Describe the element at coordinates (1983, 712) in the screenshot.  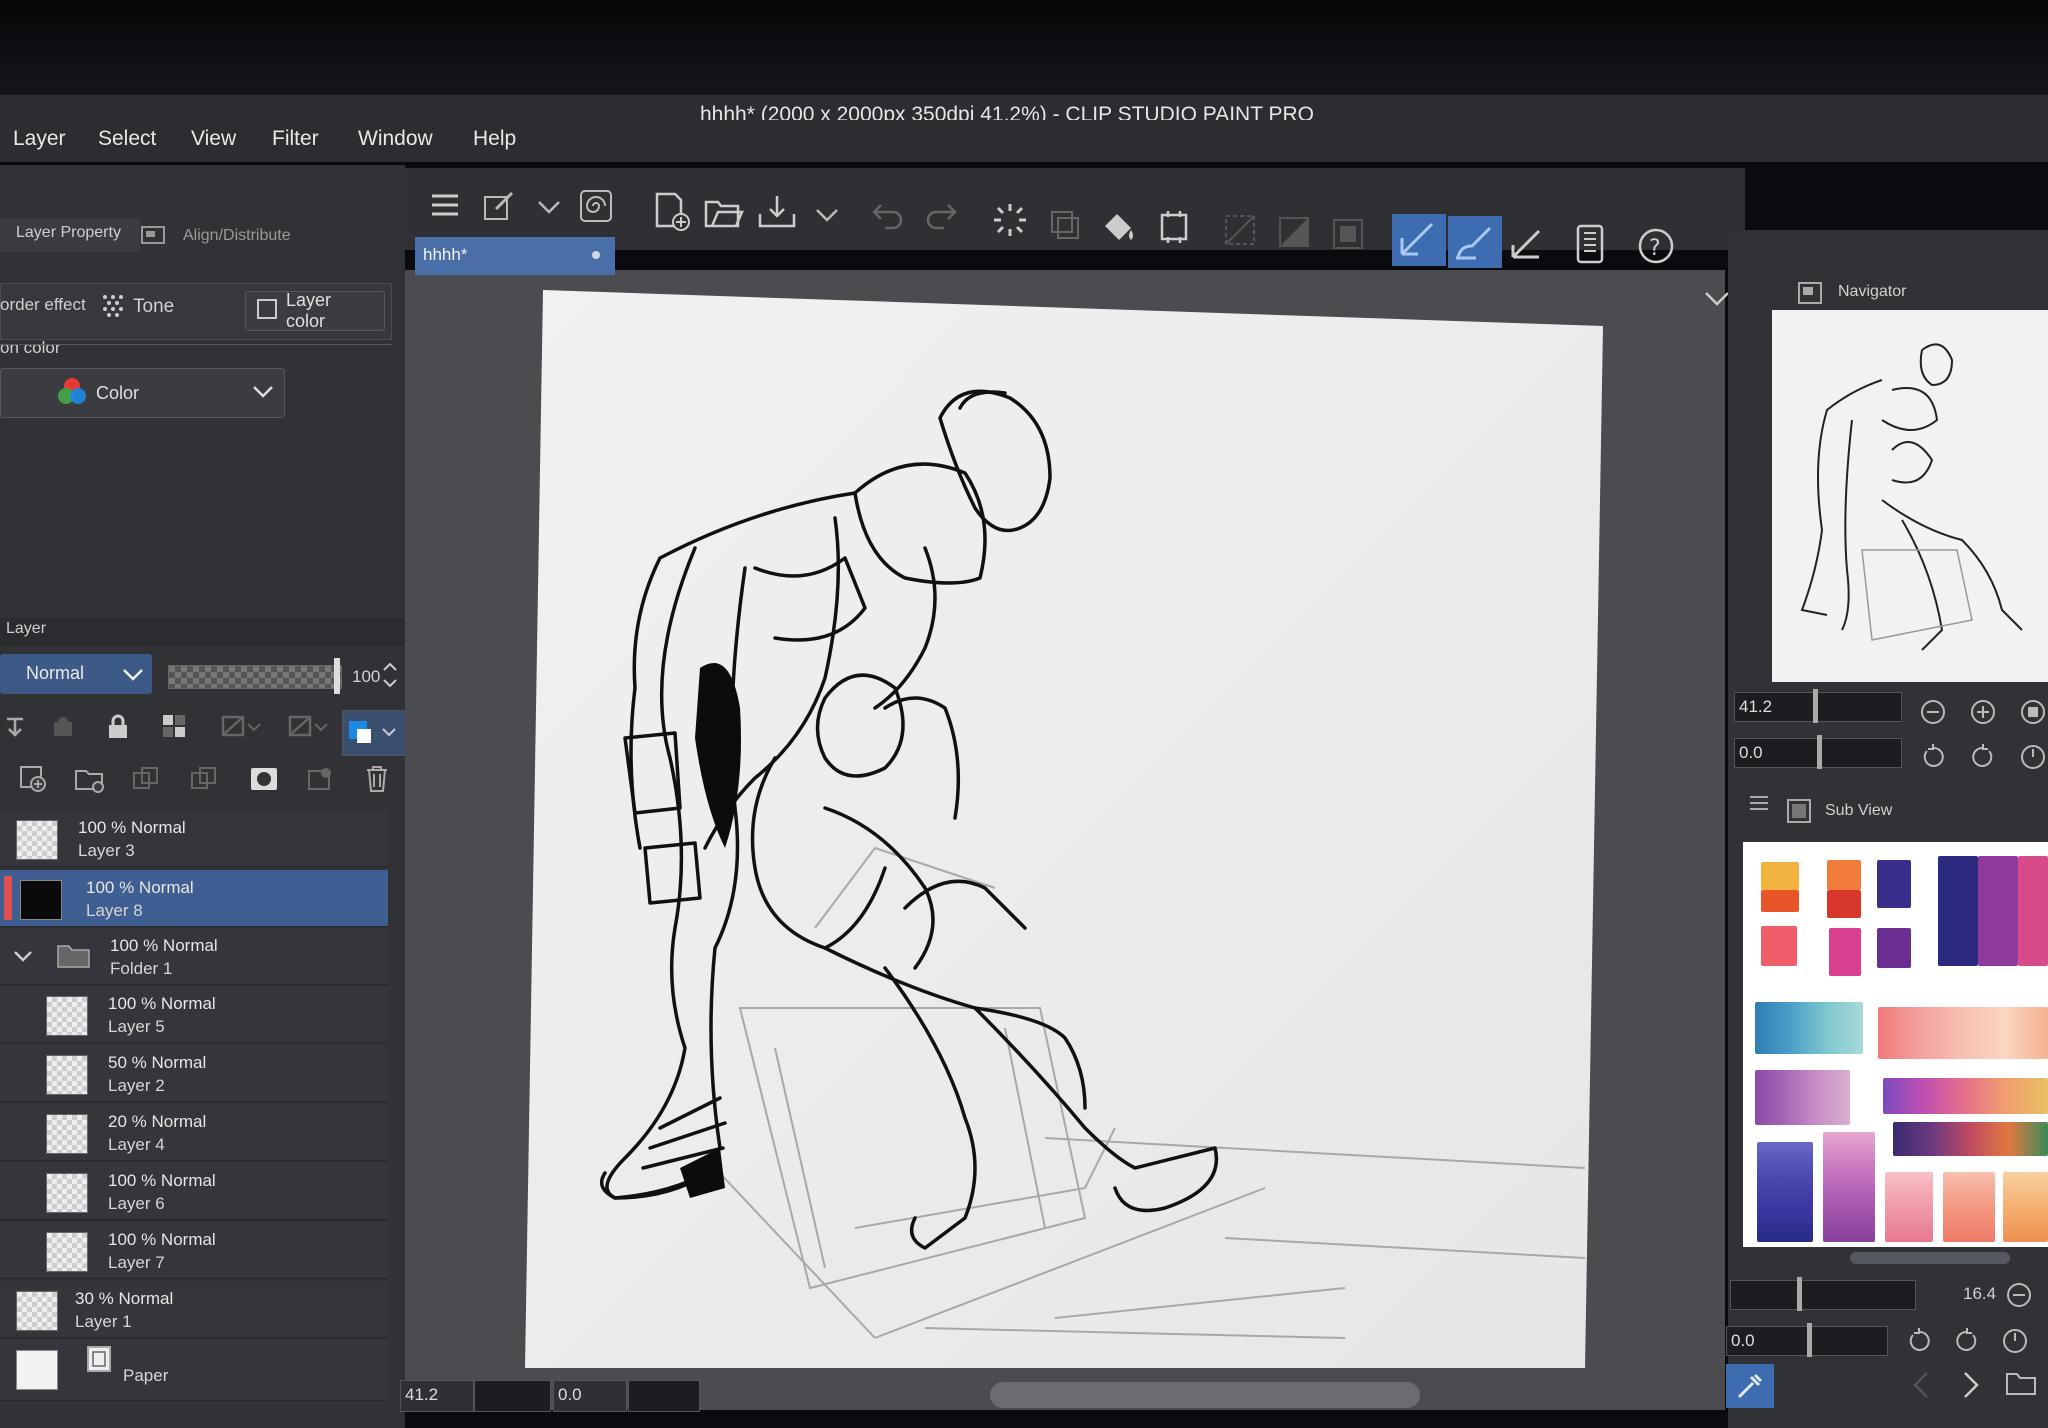
I see `zoom-in-icon` at that location.